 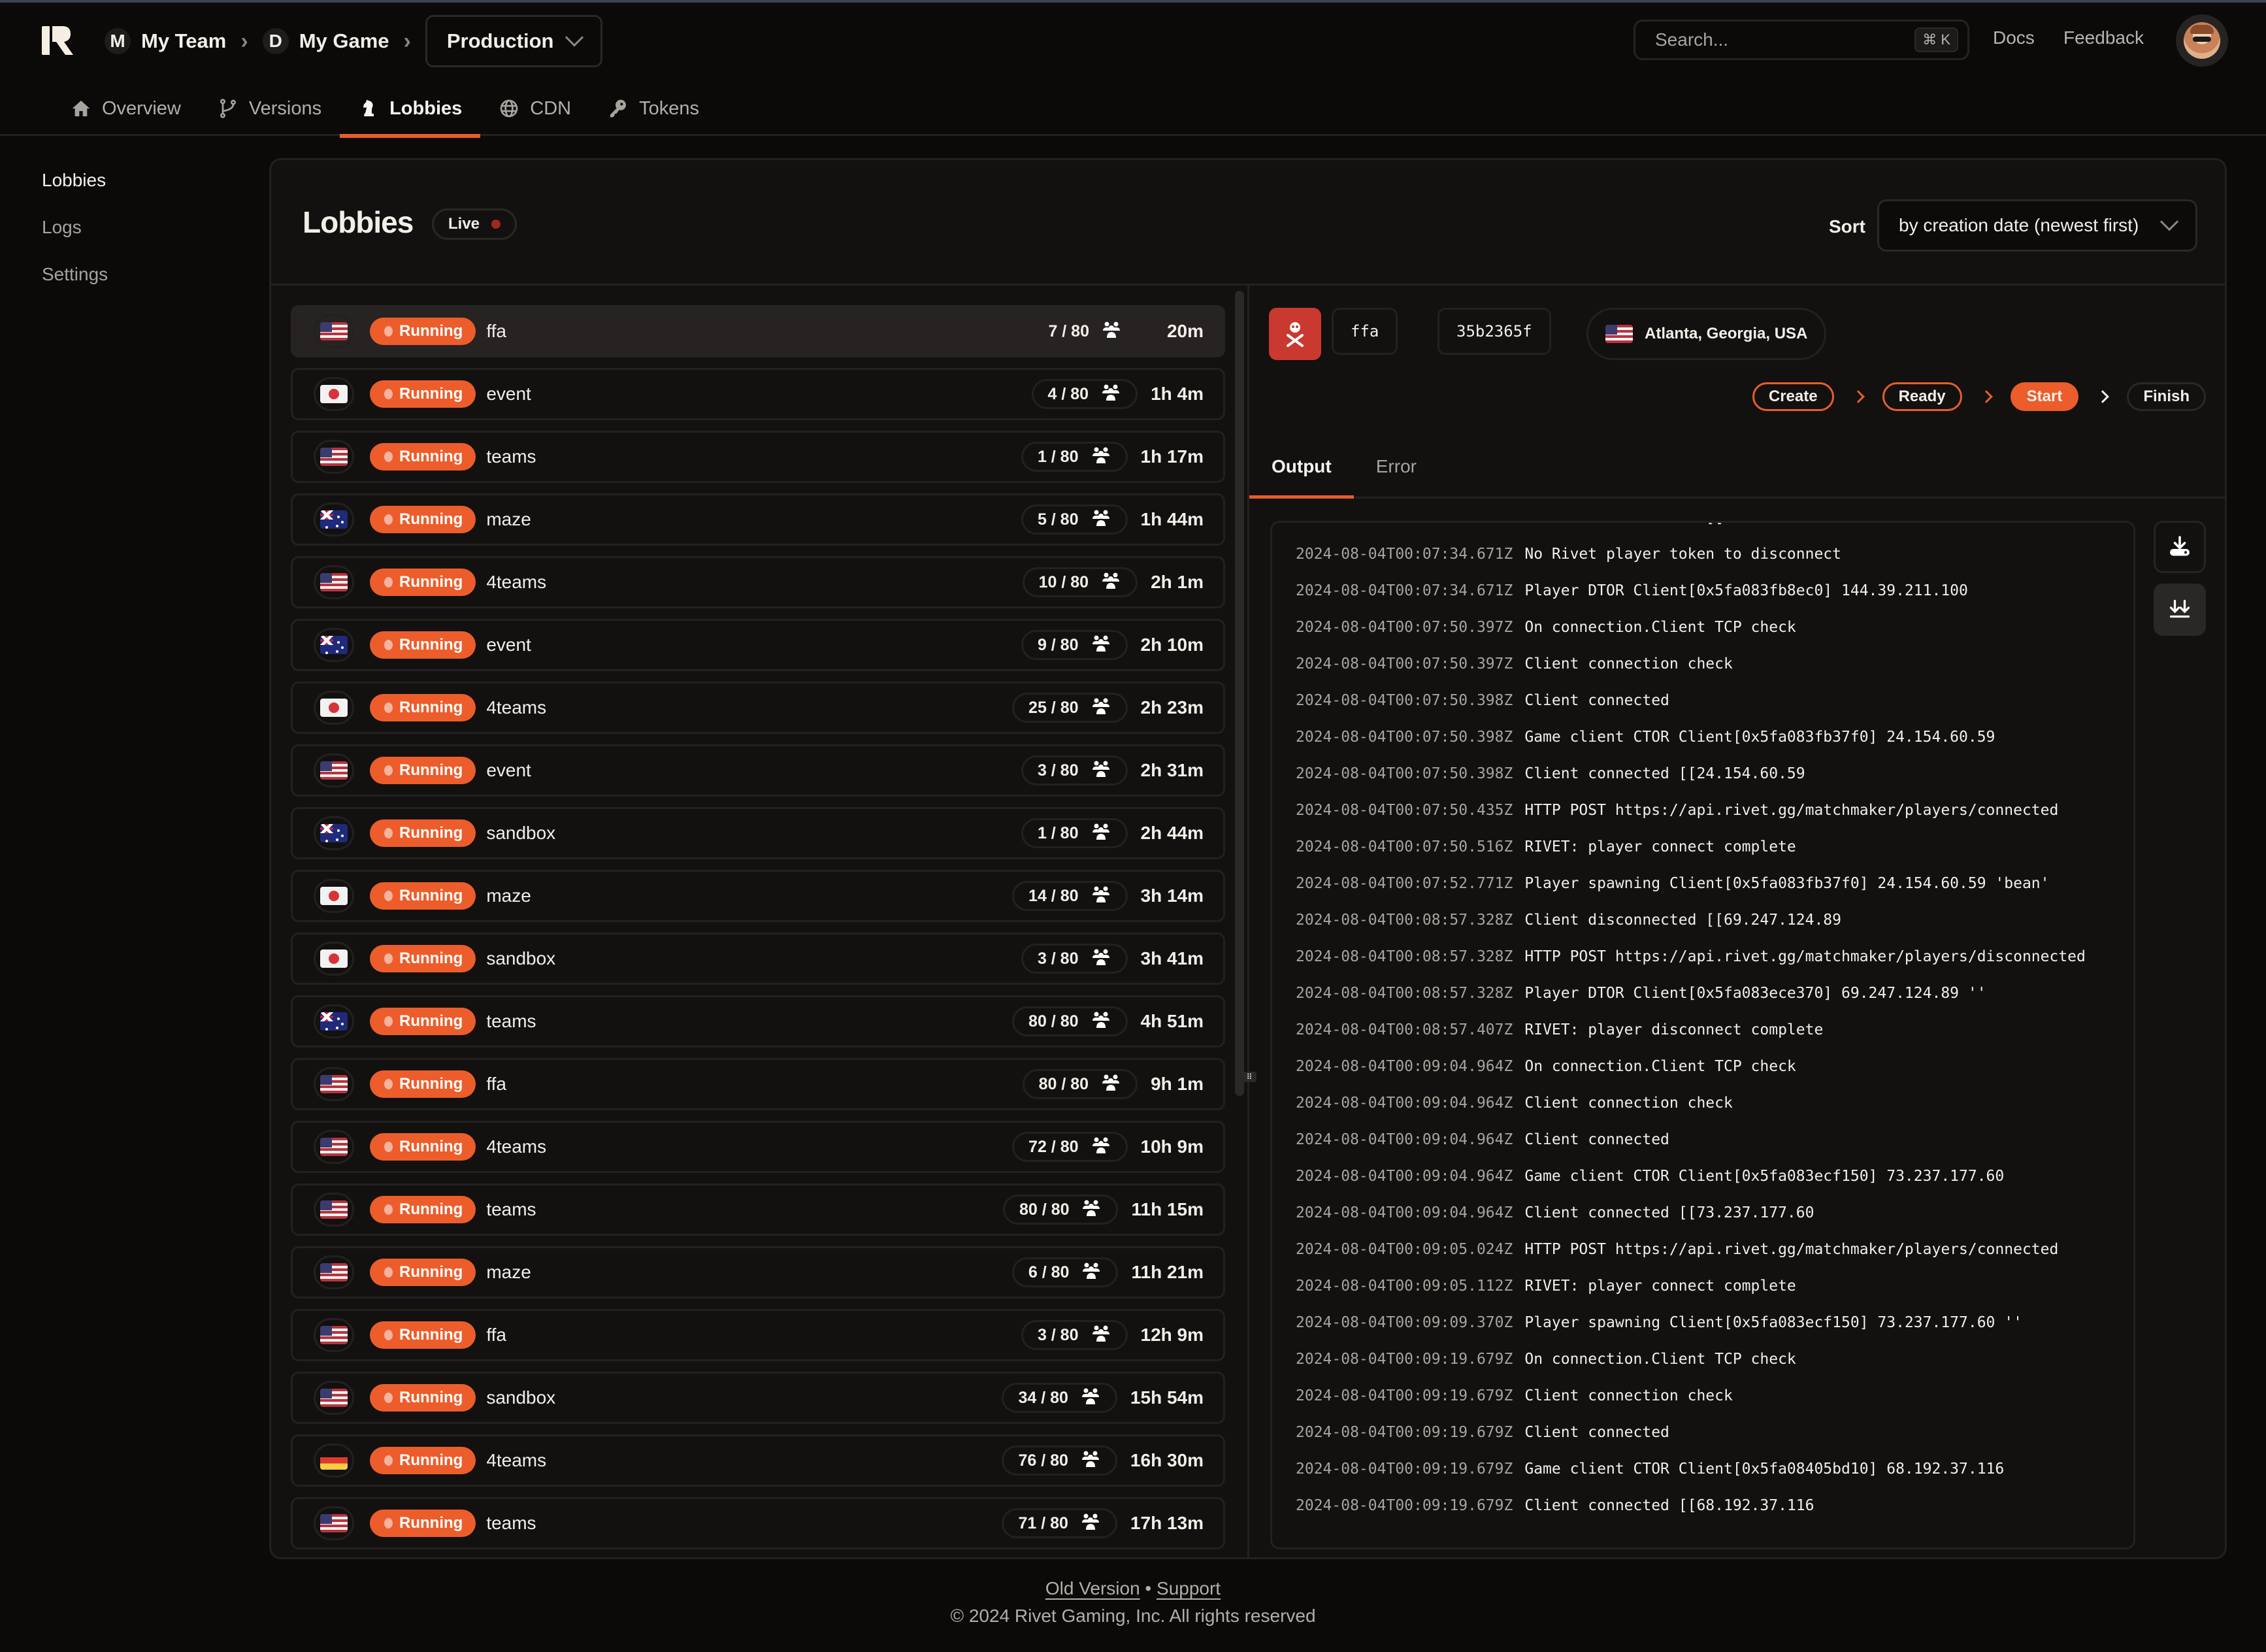 What do you see at coordinates (758, 1461) in the screenshot?
I see `lobby-row: Running 4teams 76 / 80 16h 30m` at bounding box center [758, 1461].